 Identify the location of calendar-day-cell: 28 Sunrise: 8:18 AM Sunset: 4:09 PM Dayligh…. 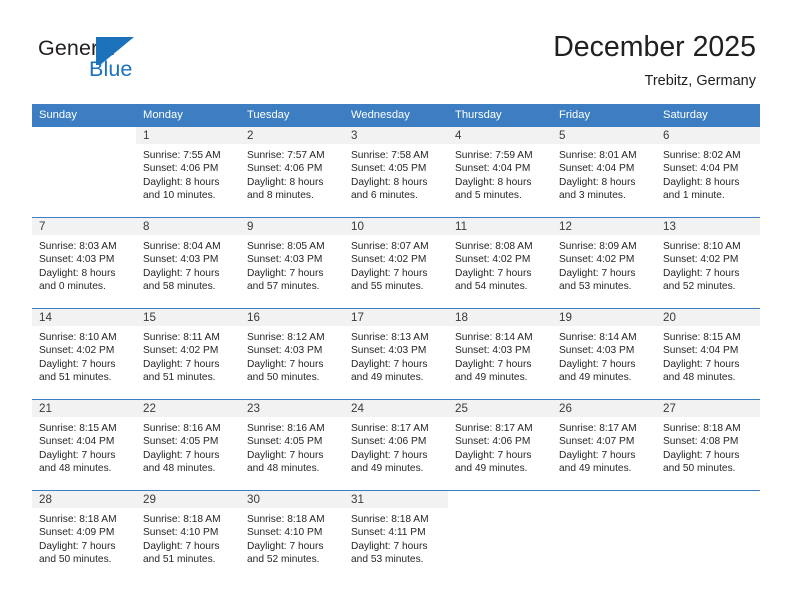
(84, 535).